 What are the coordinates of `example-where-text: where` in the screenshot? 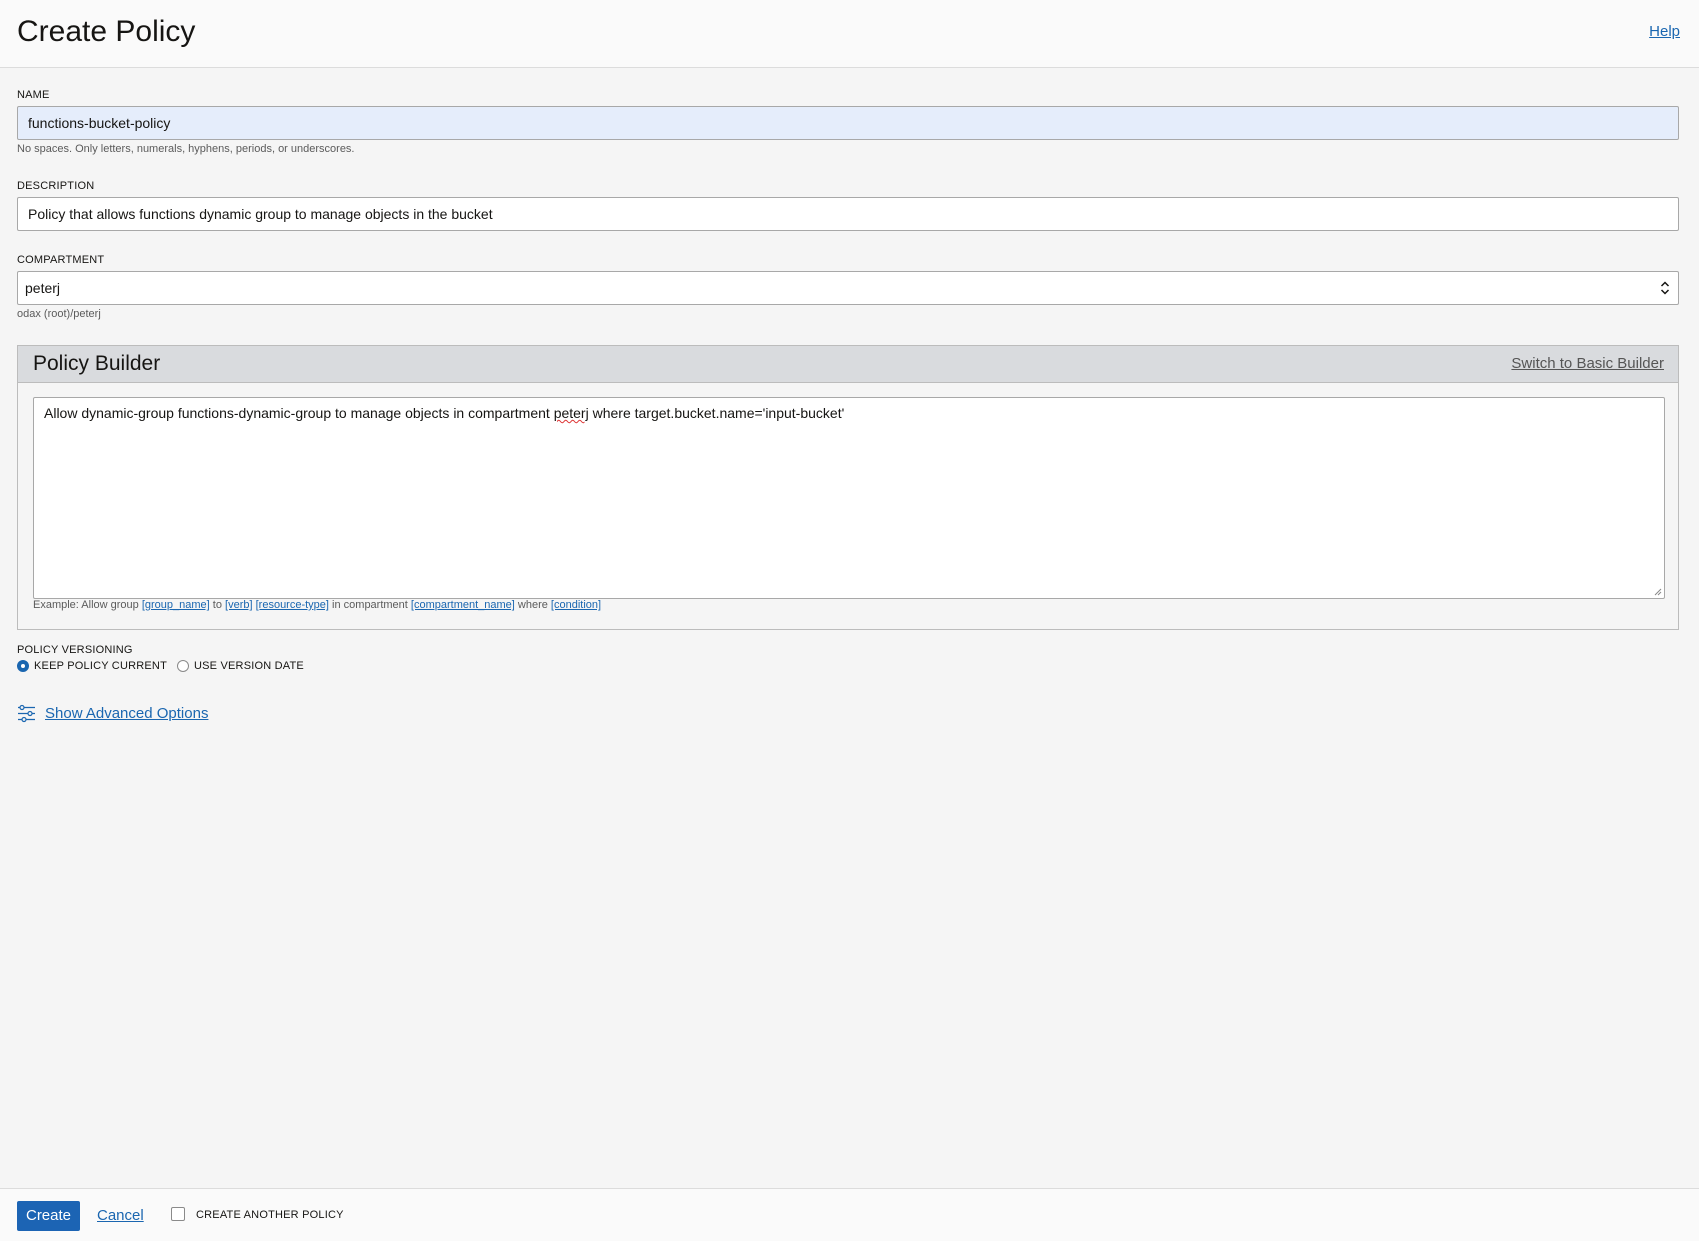 It's located at (532, 605).